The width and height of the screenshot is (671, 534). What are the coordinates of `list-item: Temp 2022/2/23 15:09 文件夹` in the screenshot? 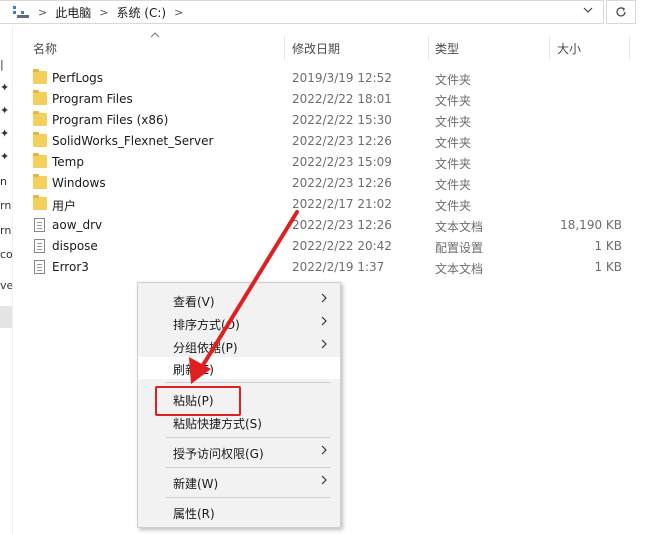 It's located at (330, 162).